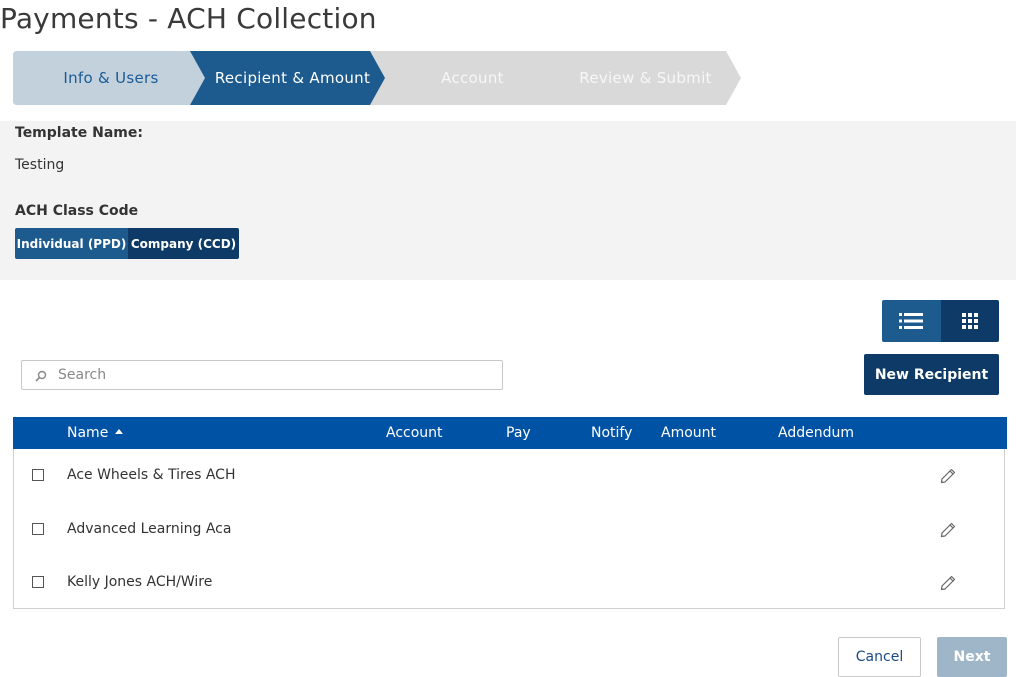 This screenshot has width=1016, height=677. Describe the element at coordinates (612, 433) in the screenshot. I see `column-header-notify: Notify` at that location.